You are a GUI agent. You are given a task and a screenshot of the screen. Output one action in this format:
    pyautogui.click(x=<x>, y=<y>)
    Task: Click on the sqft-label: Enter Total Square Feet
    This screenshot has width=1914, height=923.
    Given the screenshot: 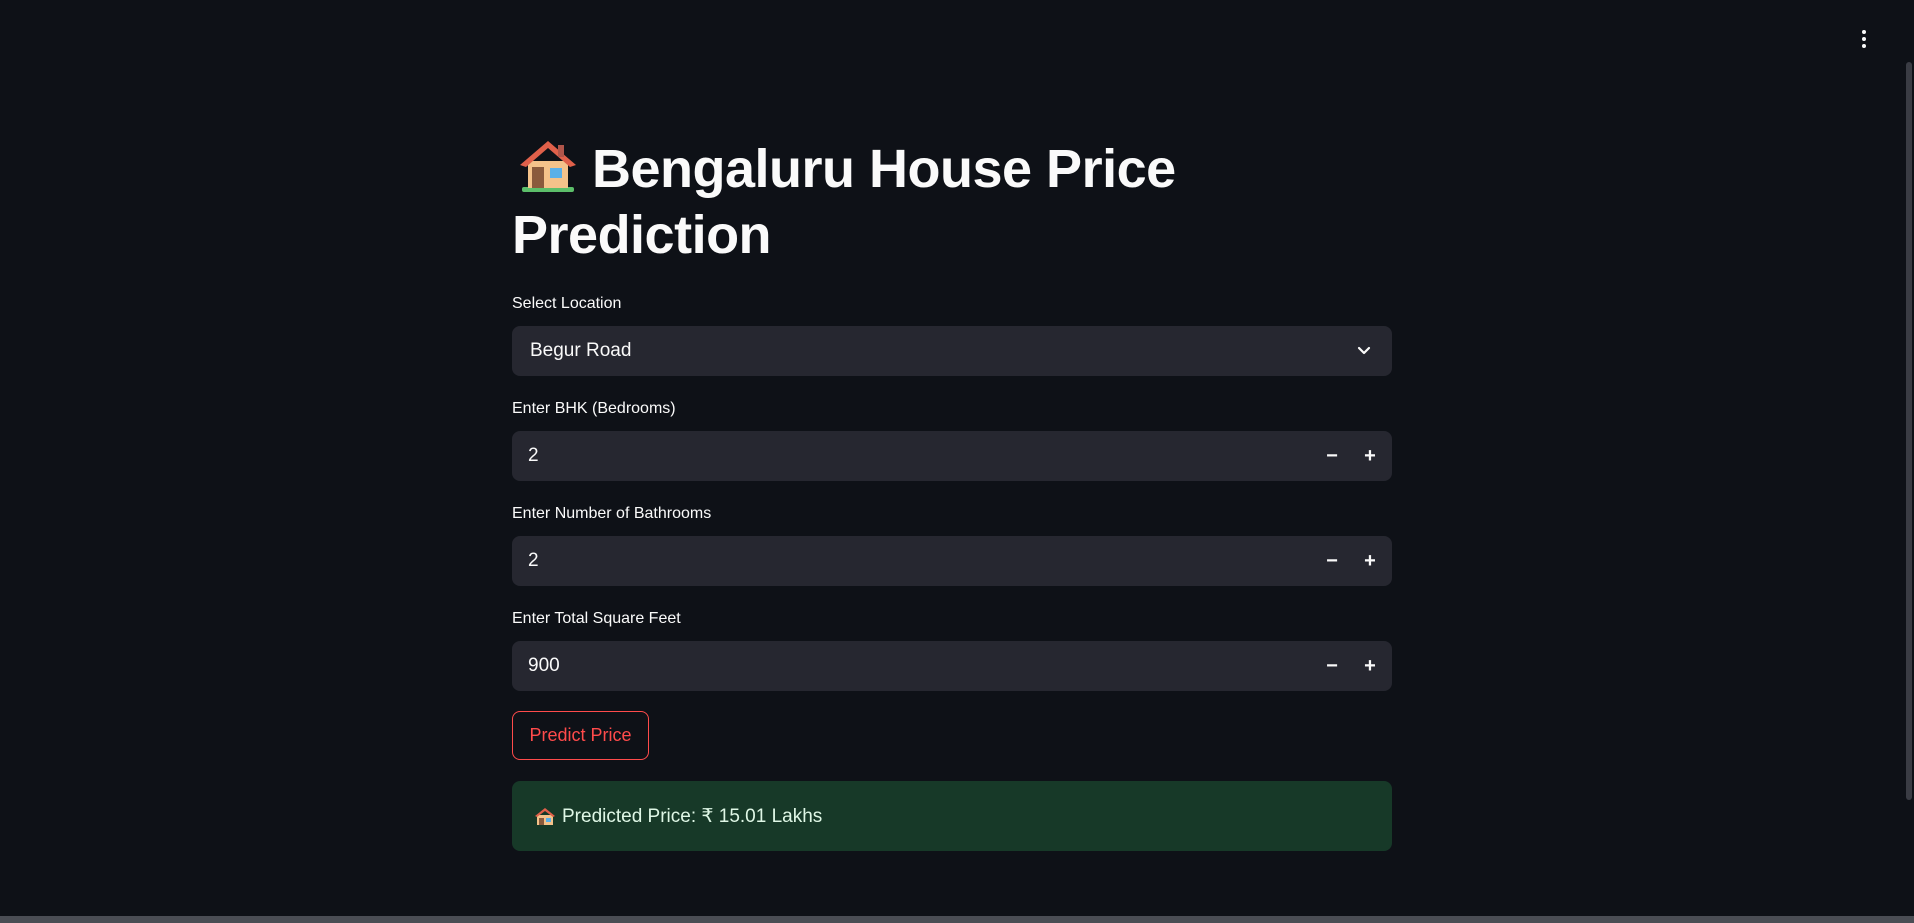 What is the action you would take?
    pyautogui.click(x=596, y=618)
    